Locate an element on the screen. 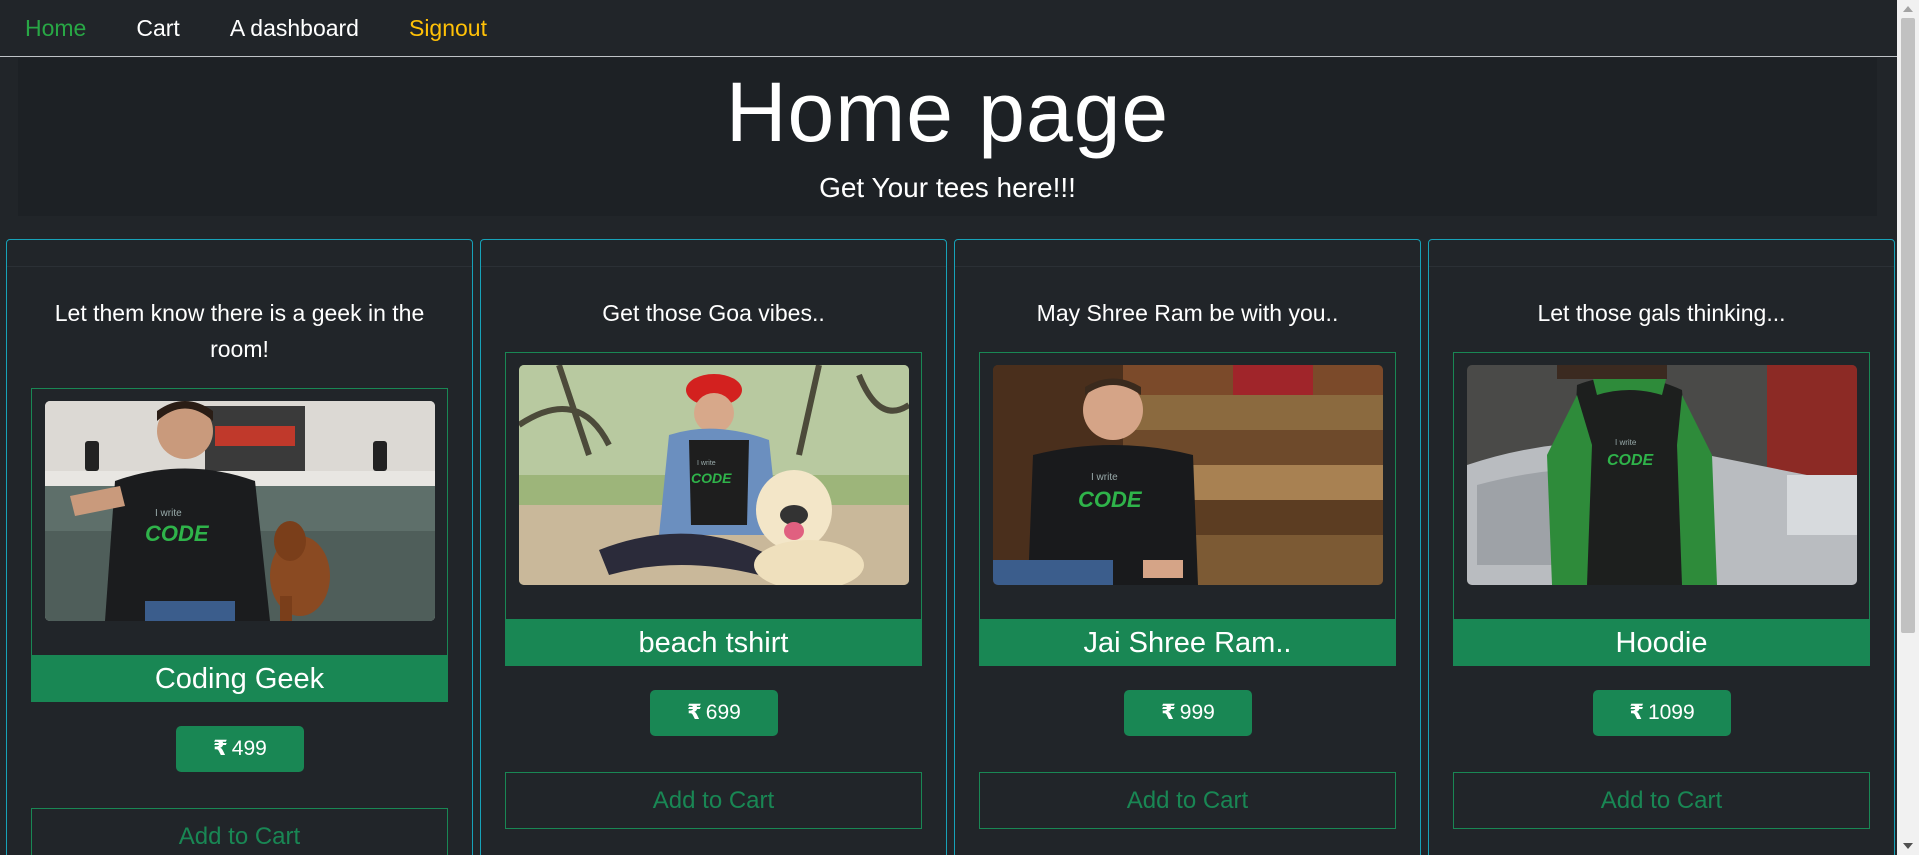  scrollbar-thumb is located at coordinates (1908, 325).